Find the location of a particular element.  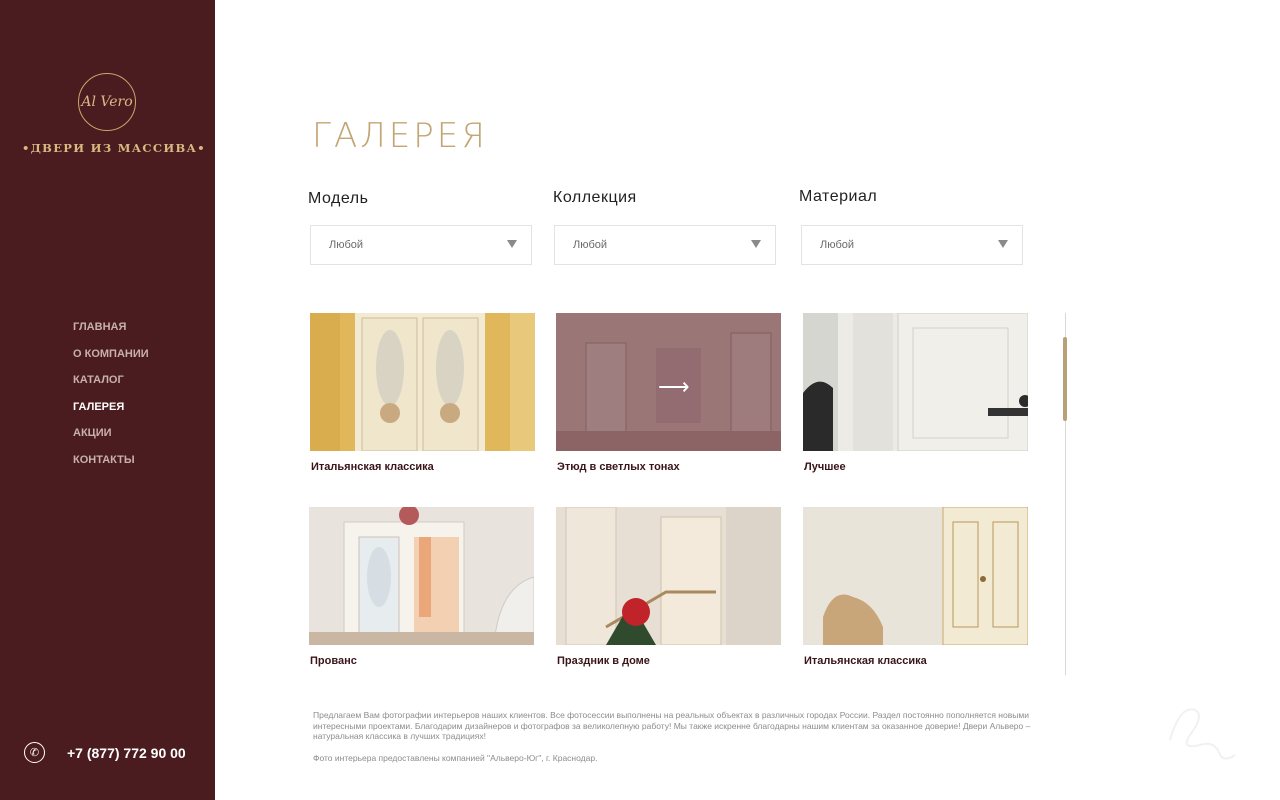

gallery-caption: Прованс is located at coordinates (333, 661).